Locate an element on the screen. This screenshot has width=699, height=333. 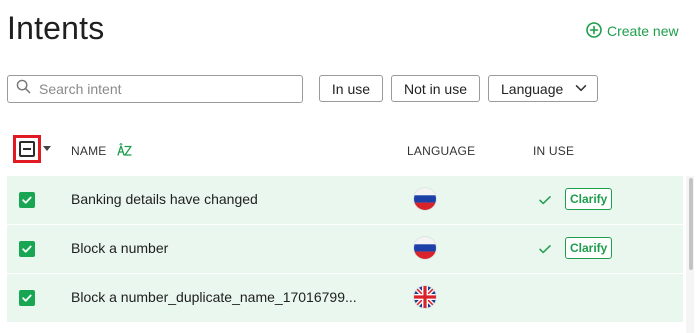
sort-az-icon is located at coordinates (125, 150).